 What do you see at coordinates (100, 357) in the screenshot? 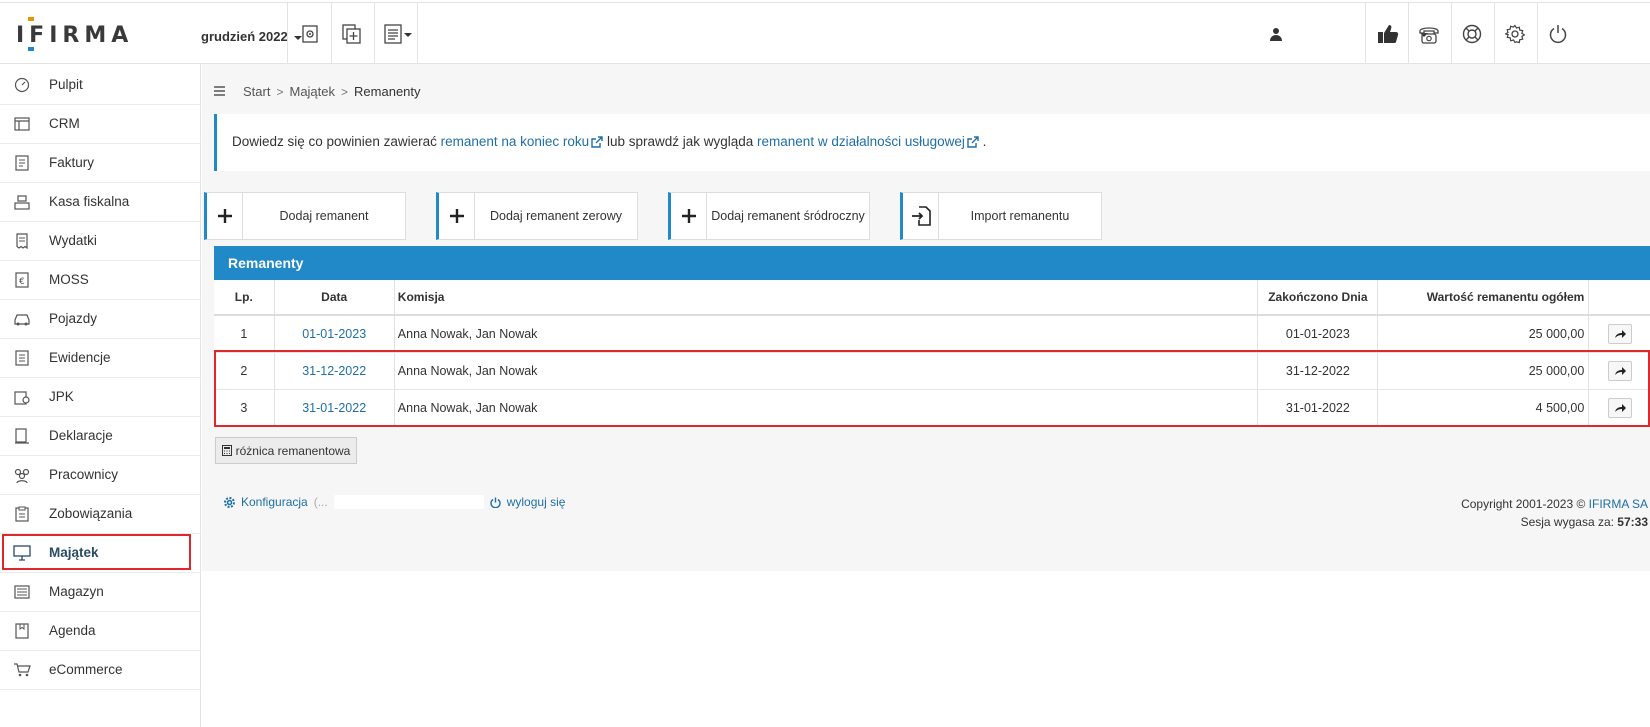
I see `sidebar-item-ewidencje: Ewidencje` at bounding box center [100, 357].